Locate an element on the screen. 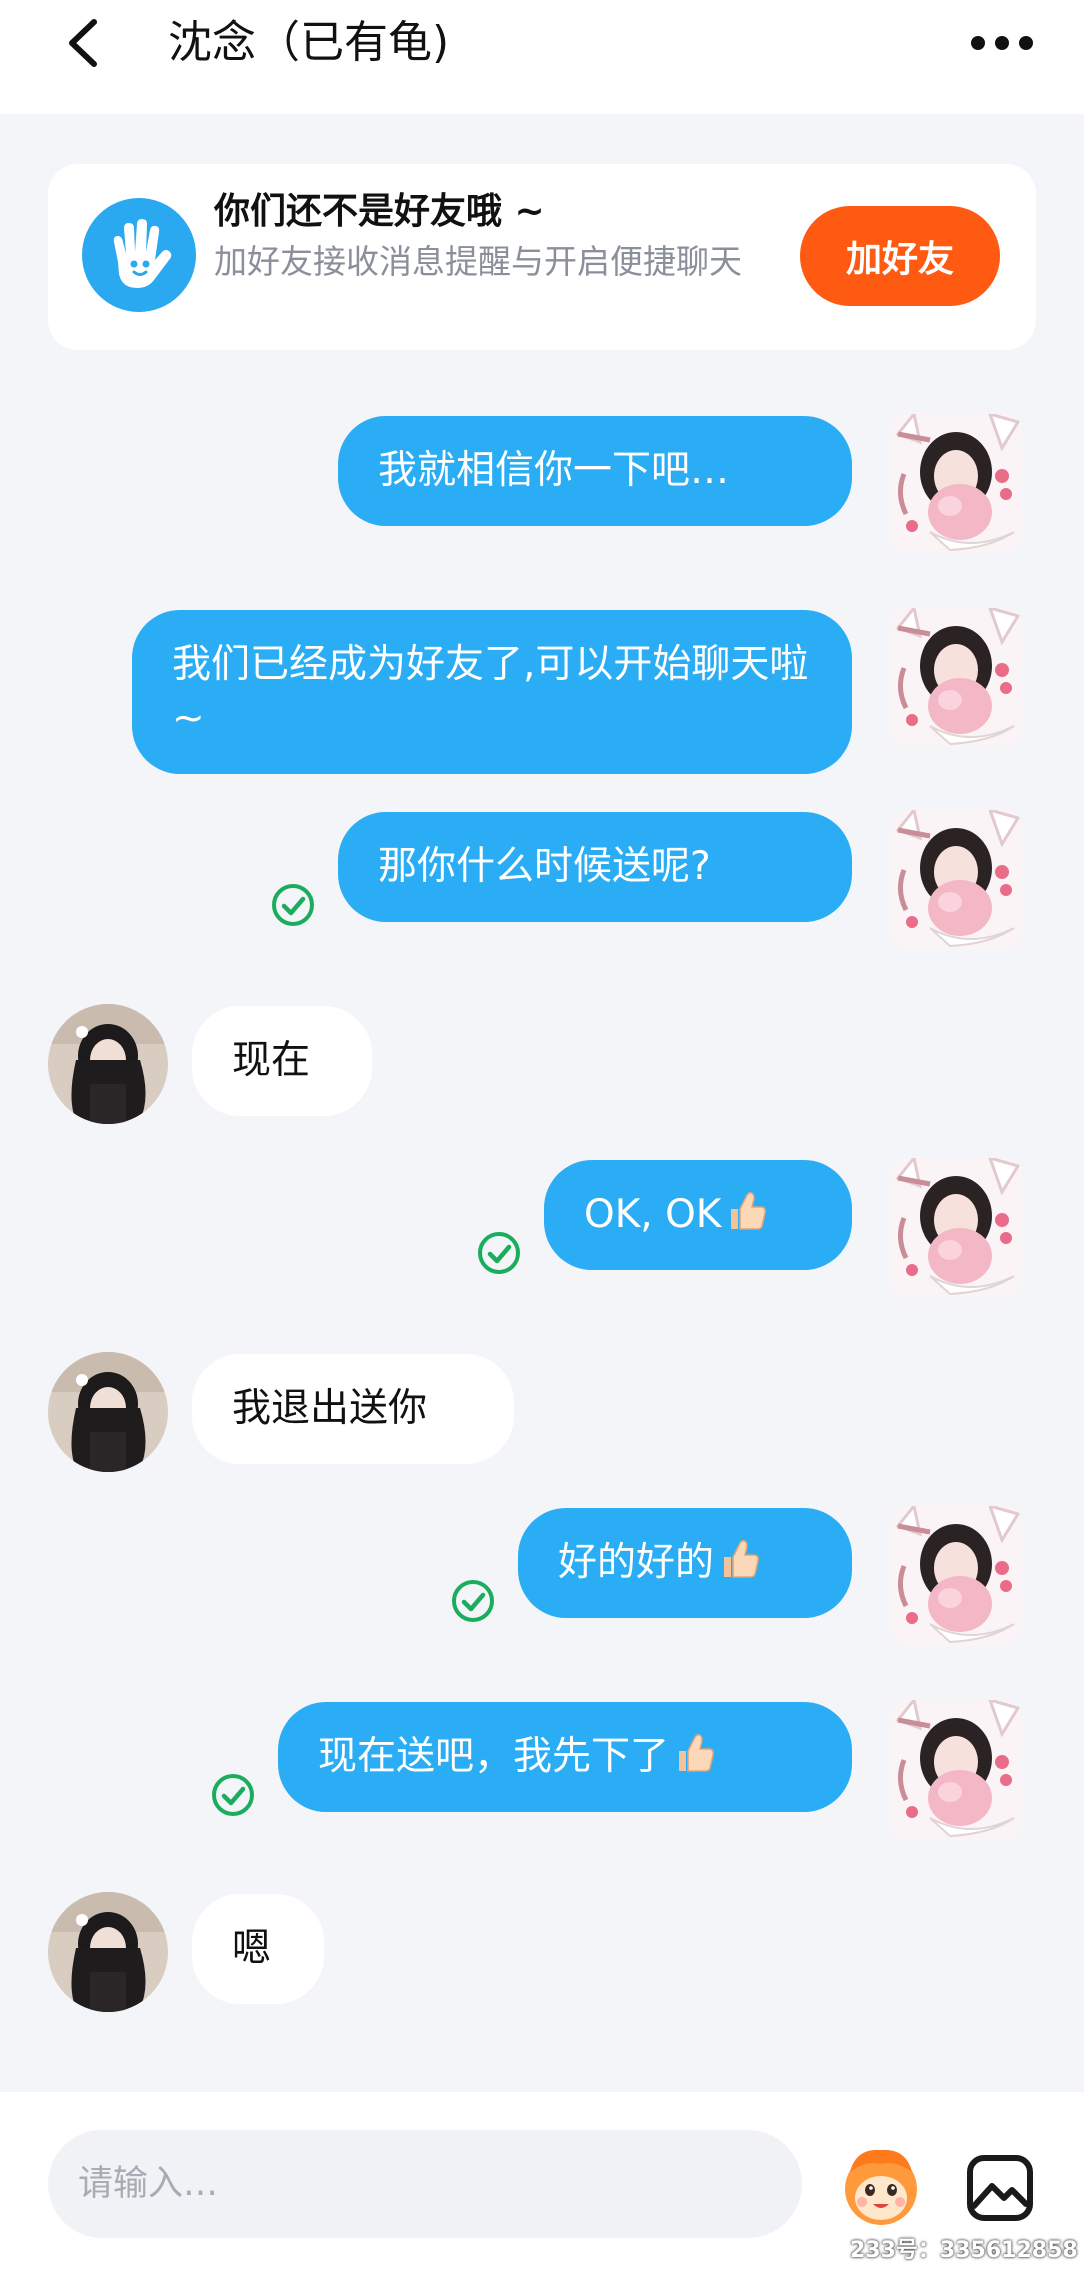 The image size is (1084, 2274). friend-request-banner: 你们还不是好友哦 ~ 加好友接收消息提醒与开启便捷聊天 加好友 is located at coordinates (542, 257).